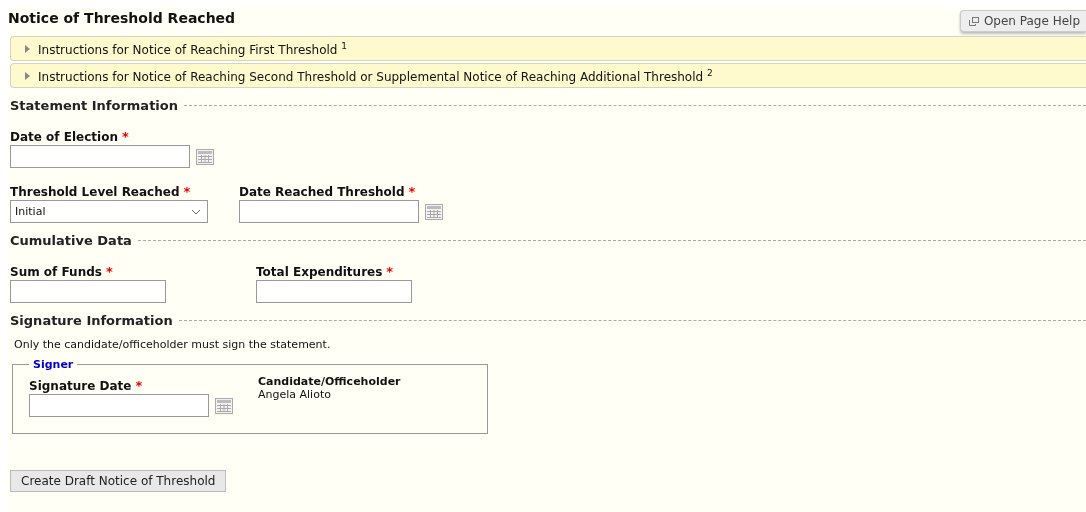 This screenshot has height=512, width=1086. What do you see at coordinates (118, 481) in the screenshot?
I see `create-draft-button: Create Draft Notice of Threshold` at bounding box center [118, 481].